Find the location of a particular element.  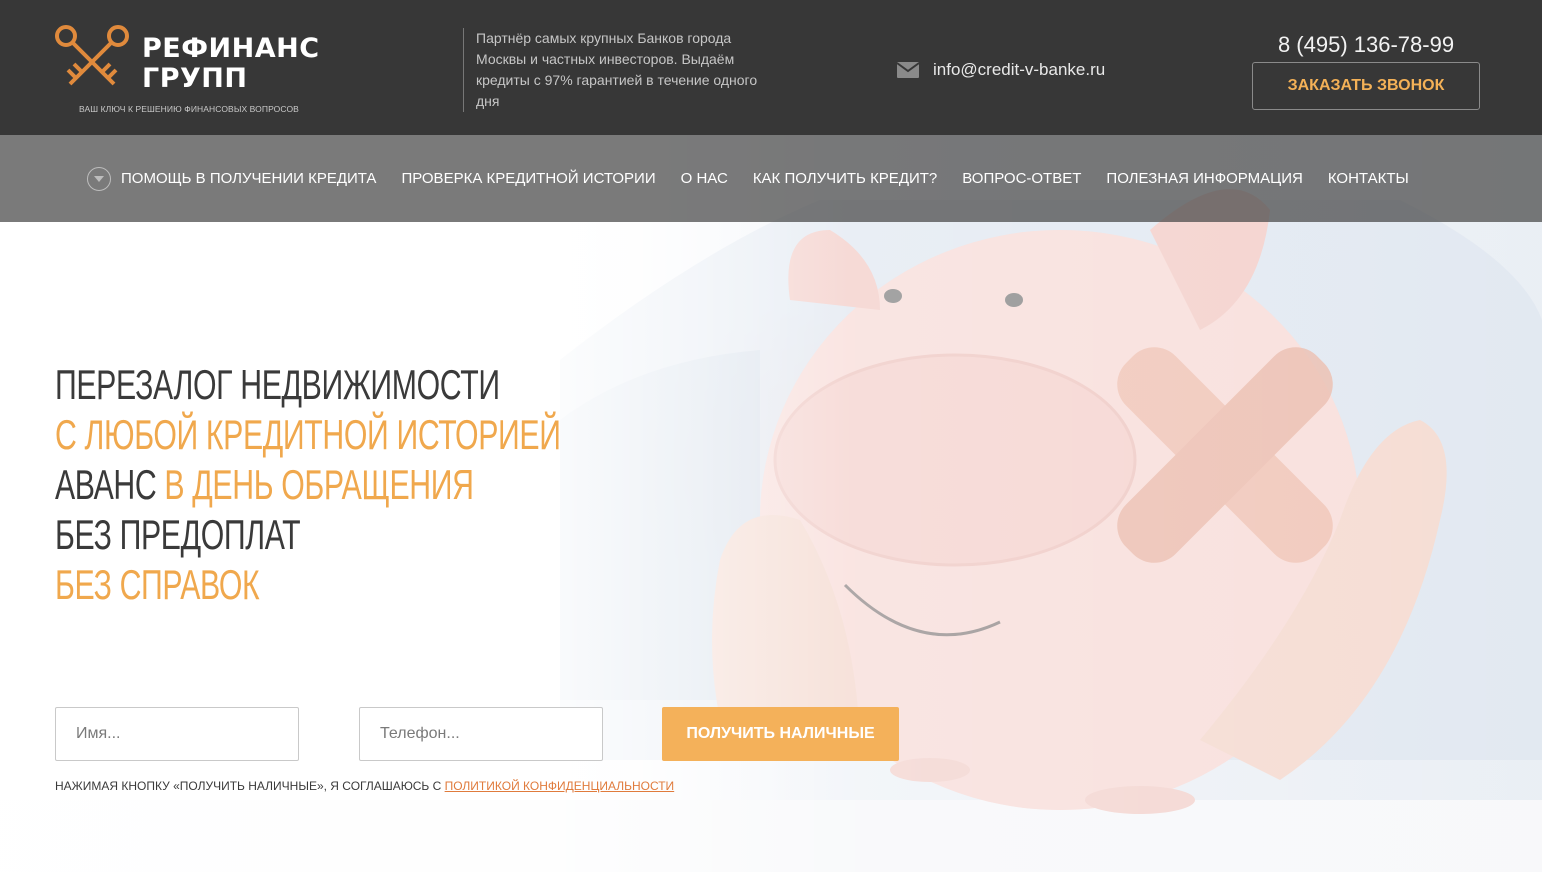

get-cash-button: ПОЛУЧИТЬ НАЛИЧНЫЕ is located at coordinates (780, 734).